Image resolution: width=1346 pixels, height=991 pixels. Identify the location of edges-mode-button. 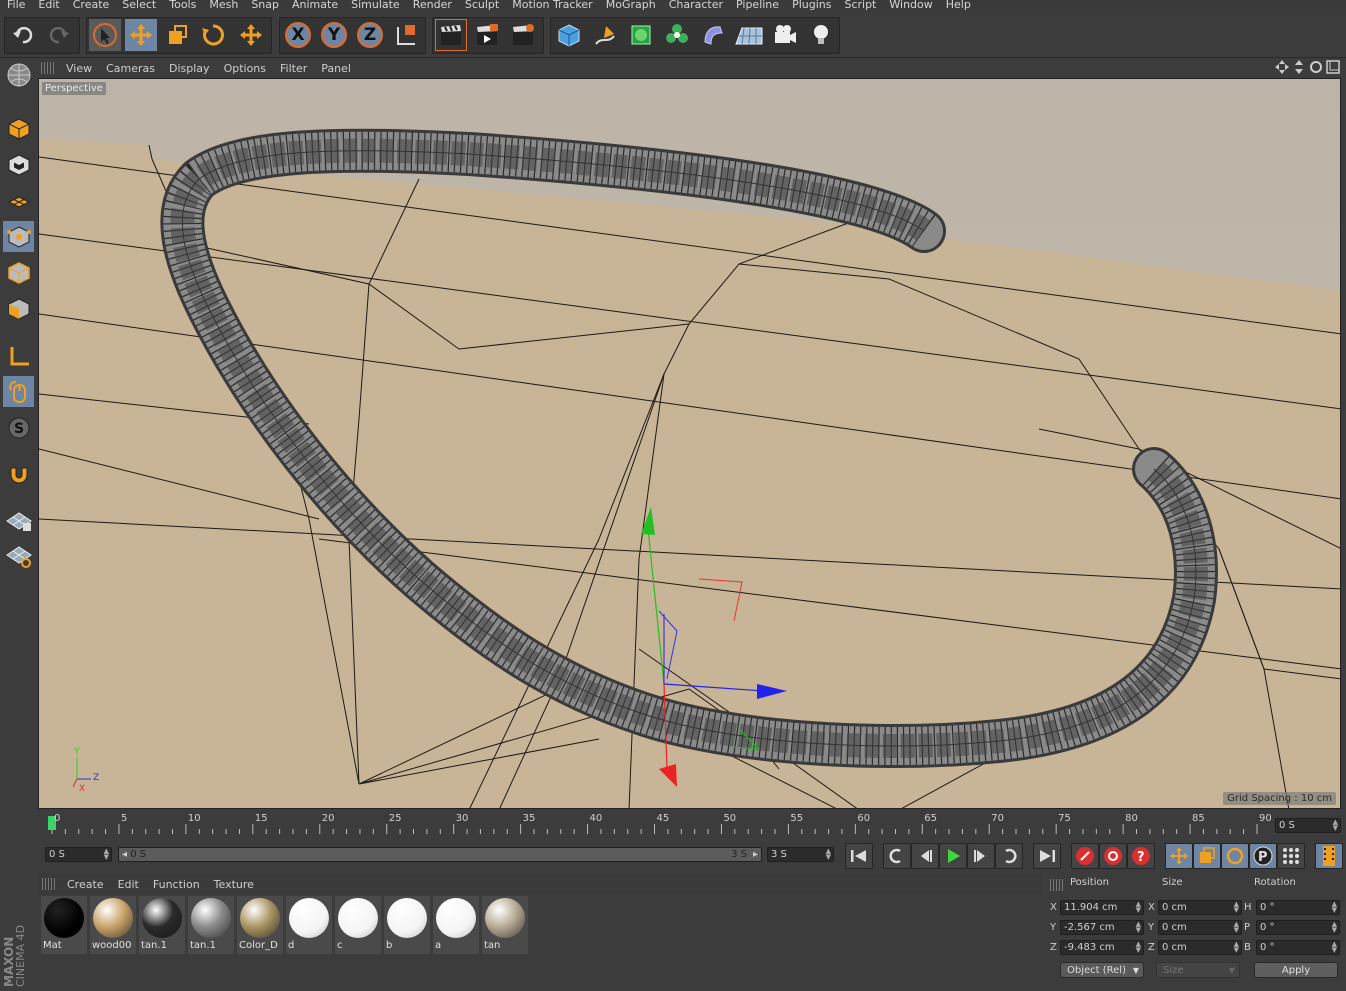
(18, 272).